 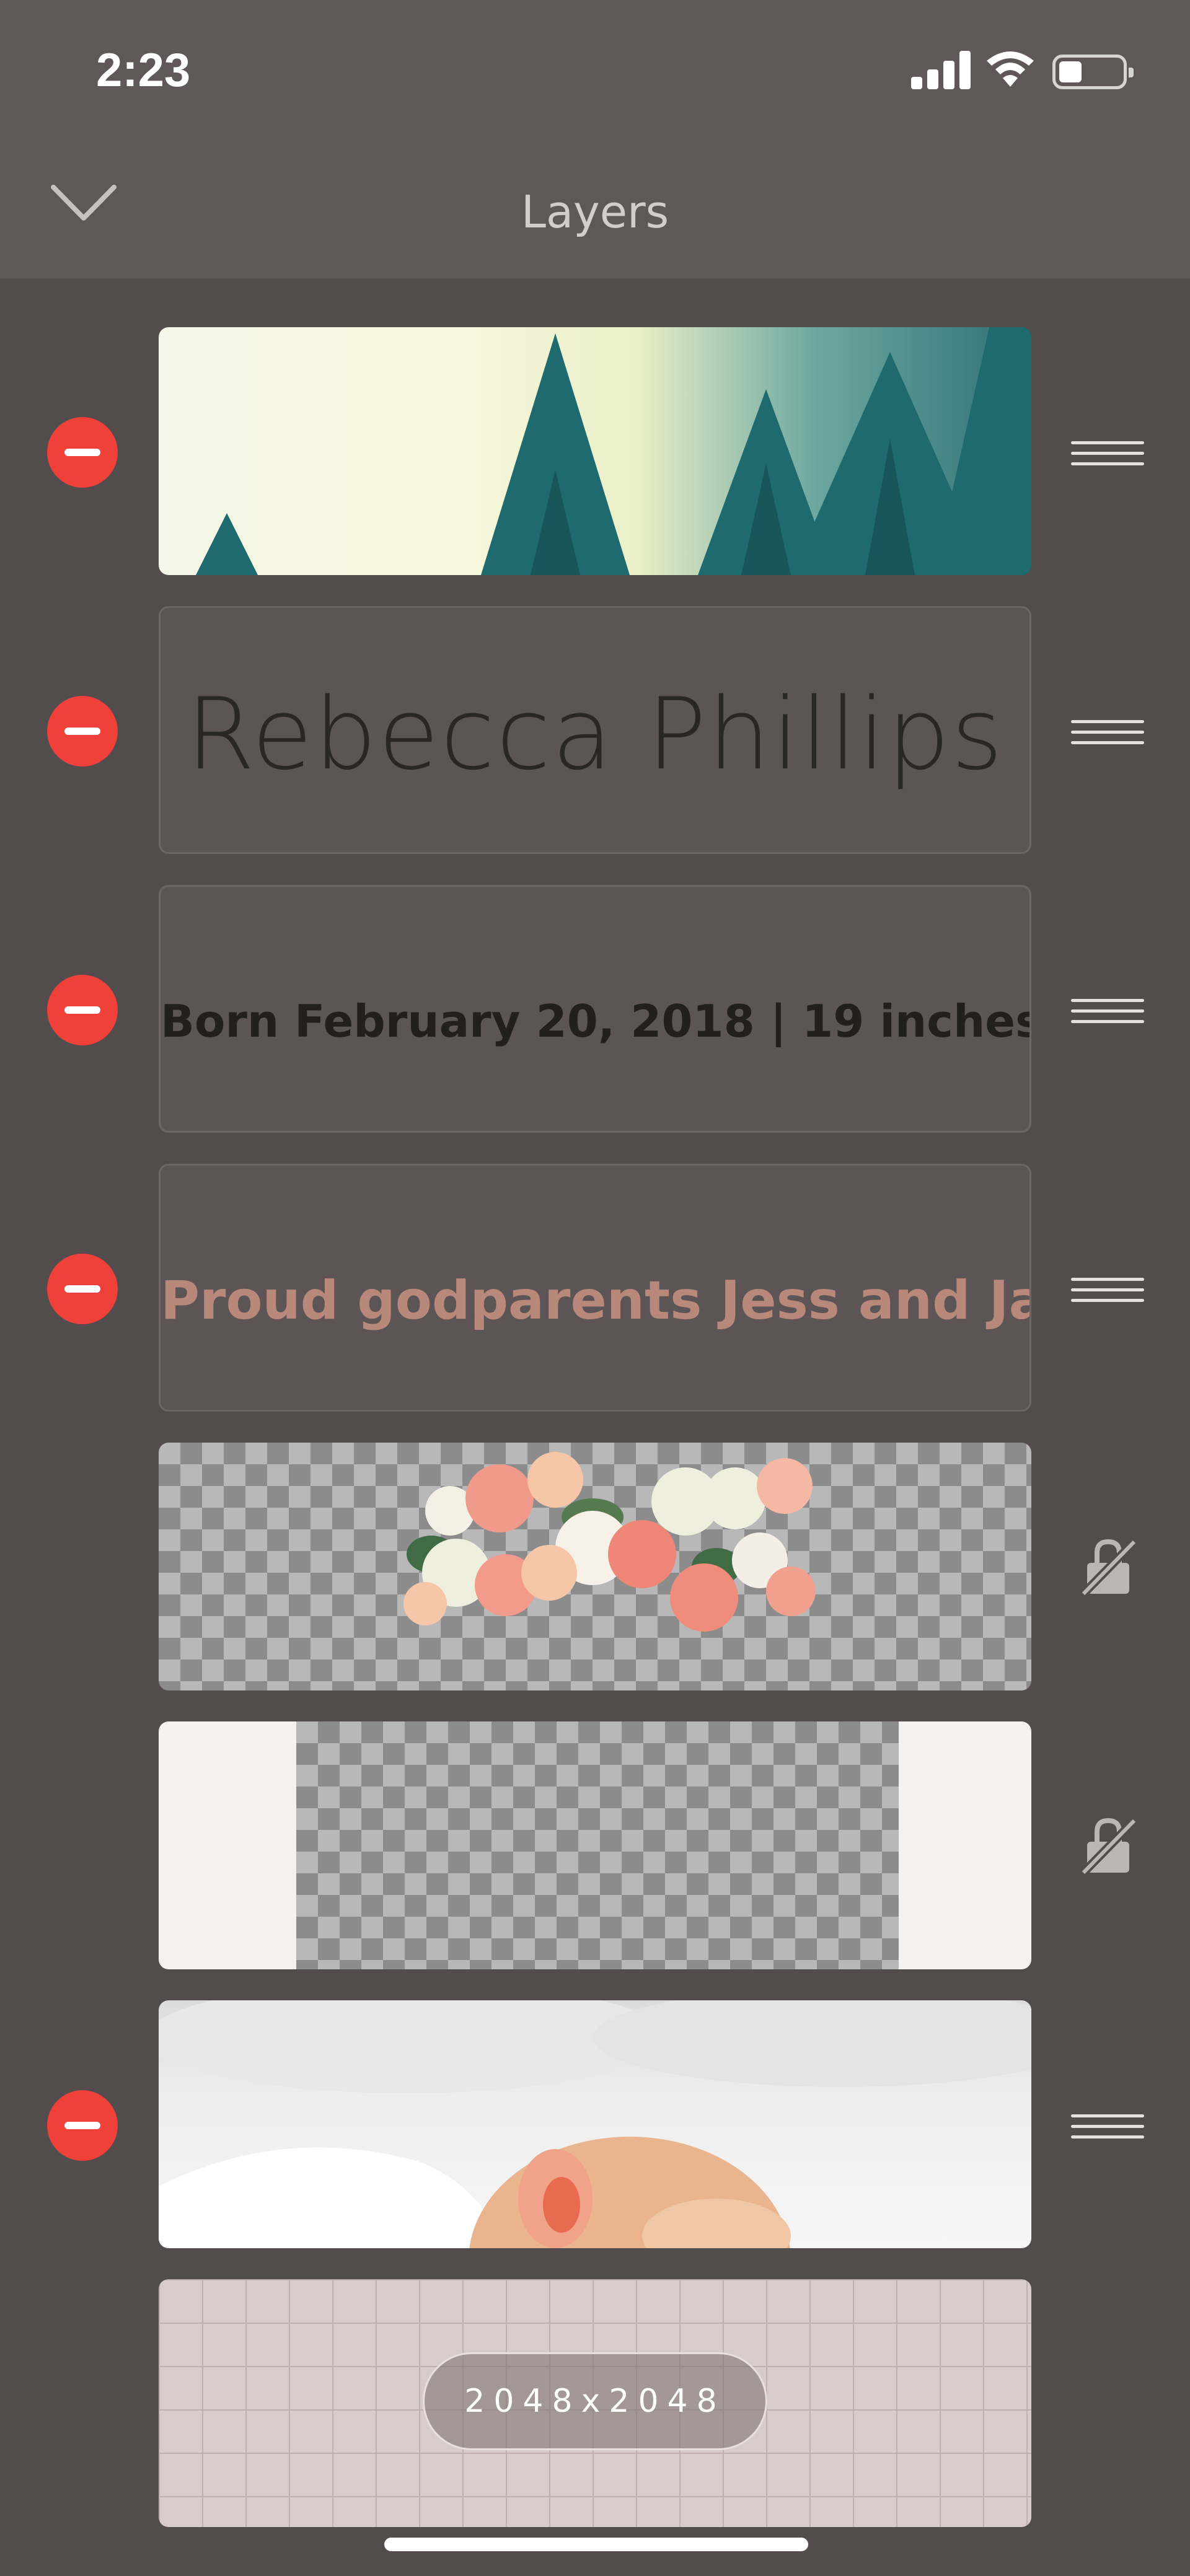 What do you see at coordinates (942, 70) in the screenshot?
I see `cellular-signal-icon` at bounding box center [942, 70].